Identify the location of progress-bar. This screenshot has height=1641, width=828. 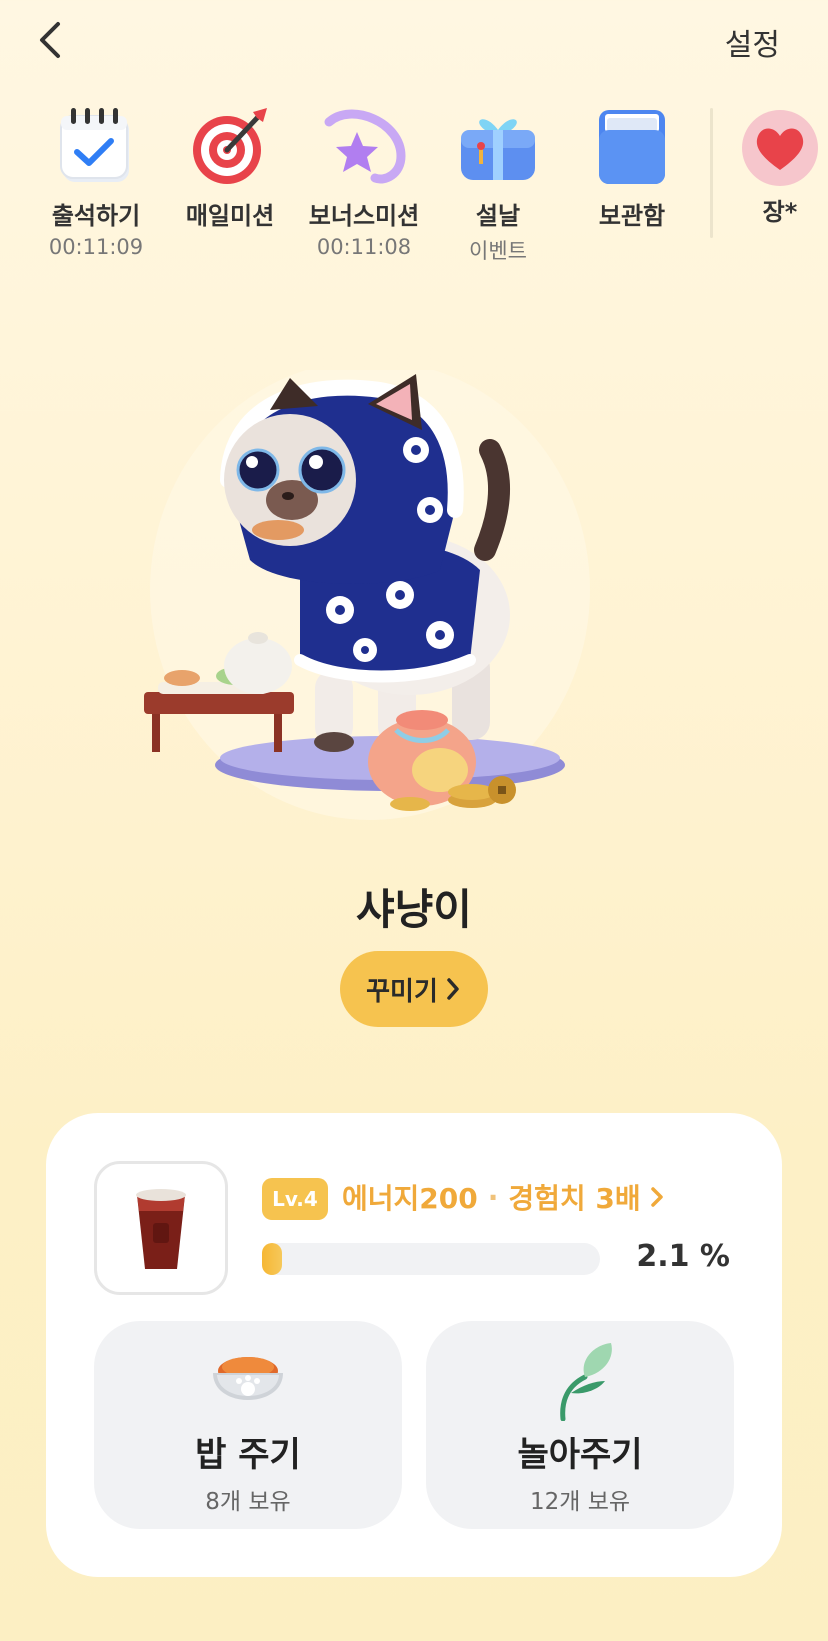
(431, 1259).